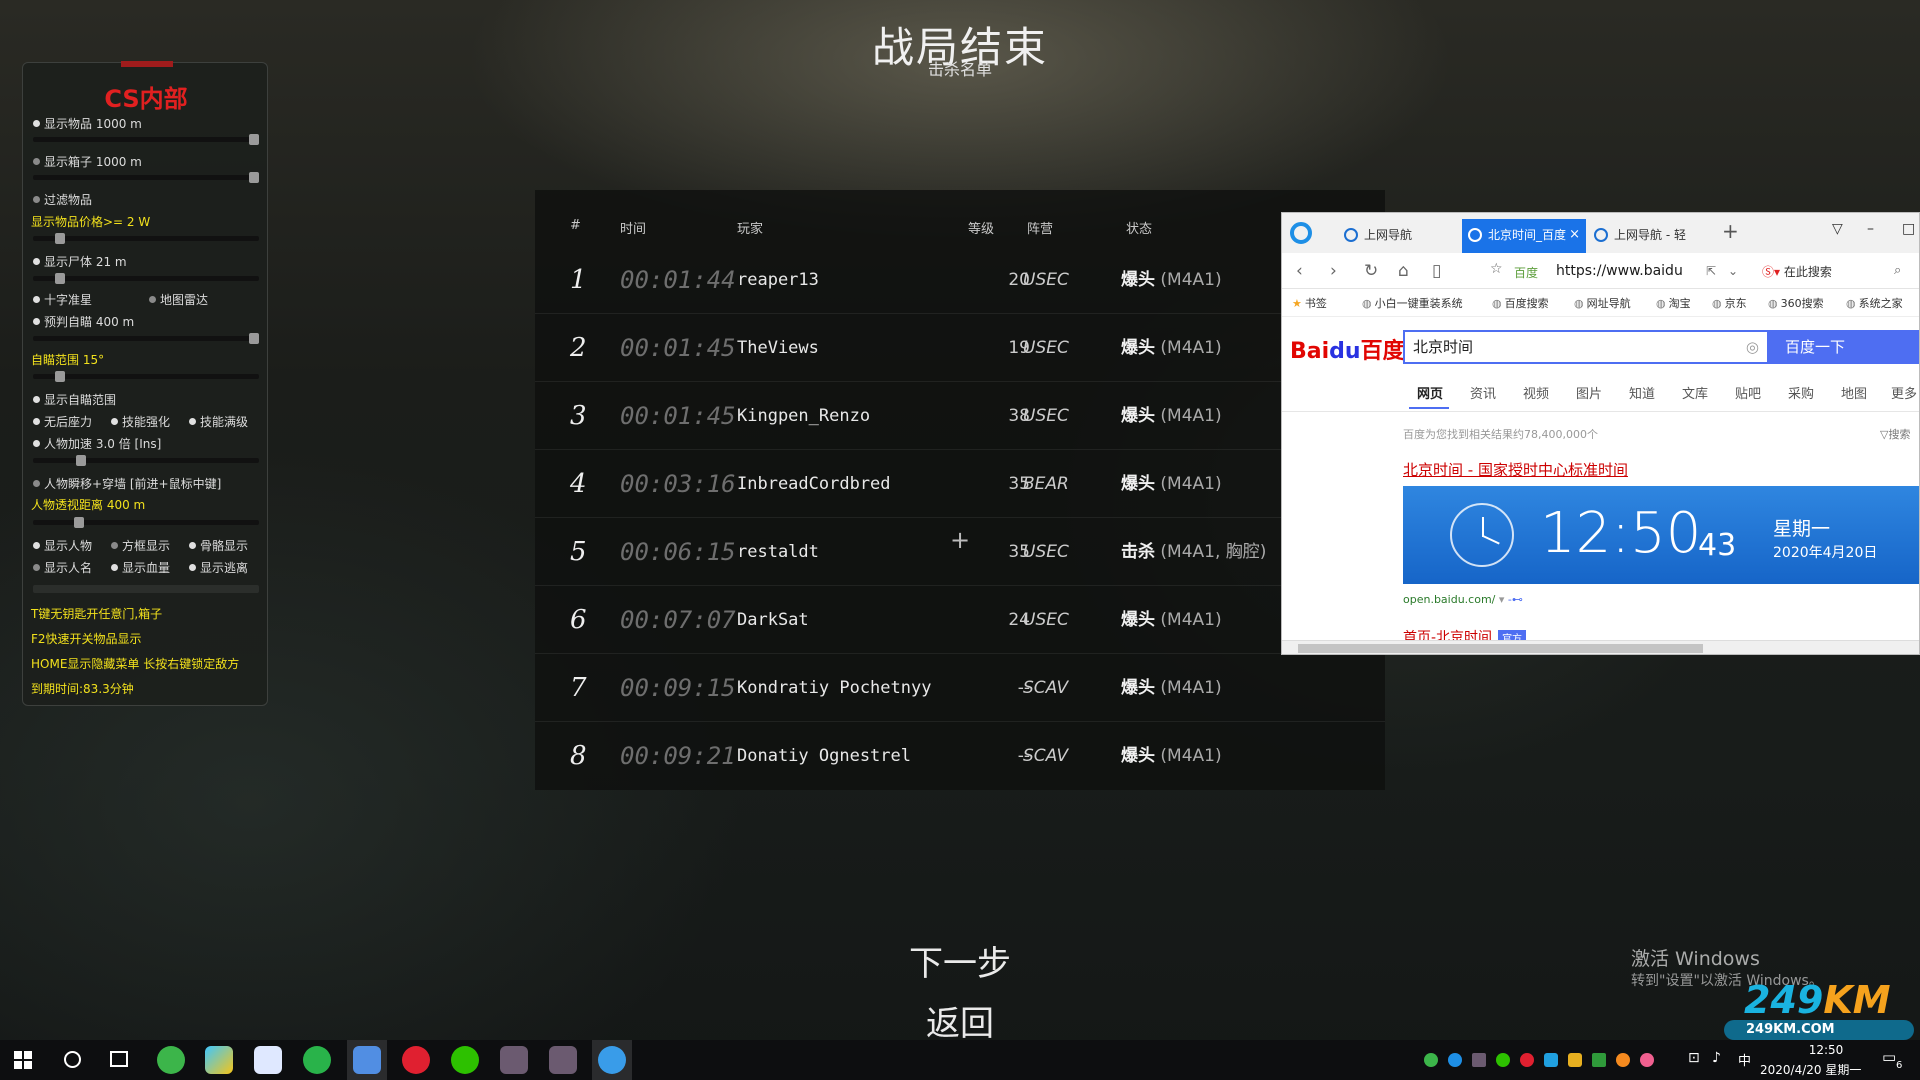 This screenshot has width=1920, height=1080. I want to click on toggle-map-radar: 地图雷达, so click(178, 299).